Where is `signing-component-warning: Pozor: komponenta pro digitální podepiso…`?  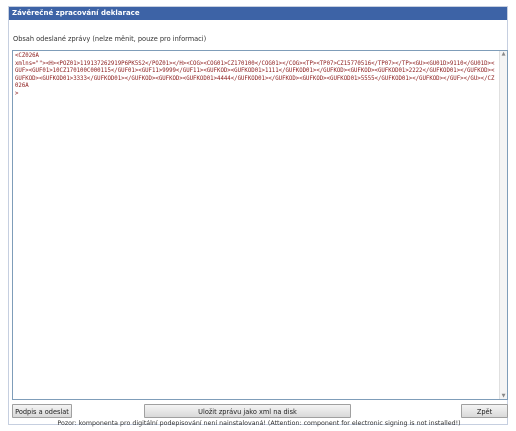 signing-component-warning: Pozor: komponenta pro digitální podepiso… is located at coordinates (259, 423).